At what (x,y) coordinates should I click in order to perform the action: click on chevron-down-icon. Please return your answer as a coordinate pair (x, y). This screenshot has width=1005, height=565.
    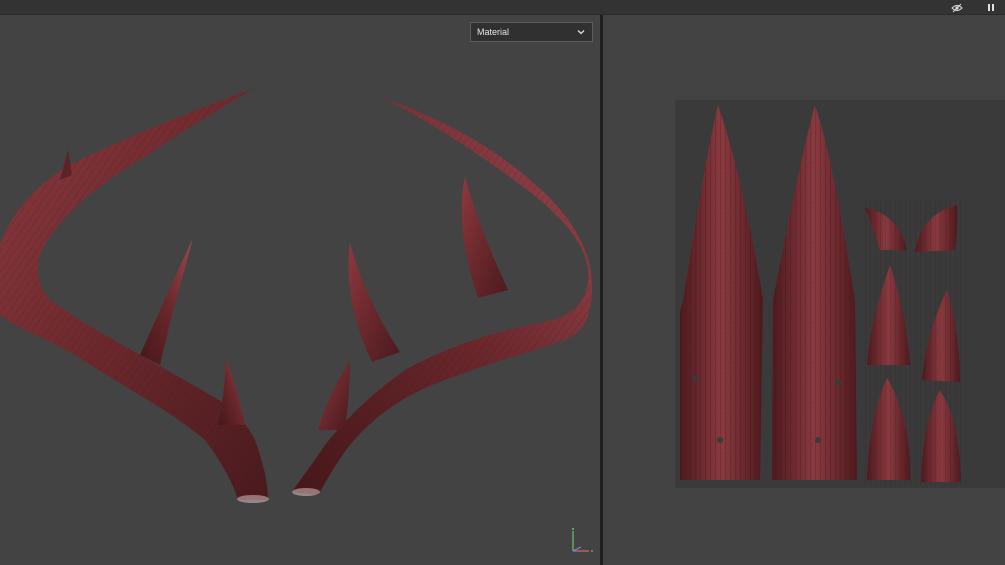
    Looking at the image, I should click on (581, 32).